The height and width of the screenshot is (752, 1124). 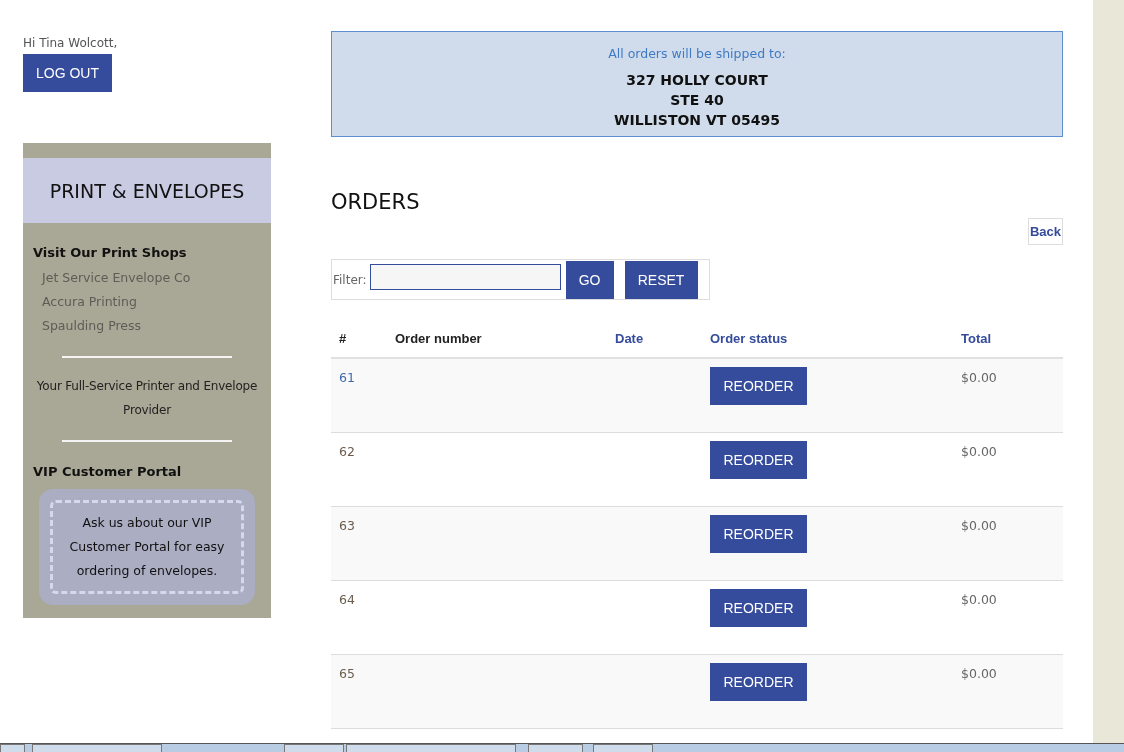 I want to click on address-line: 327 HOLLY COURT, so click(x=697, y=80).